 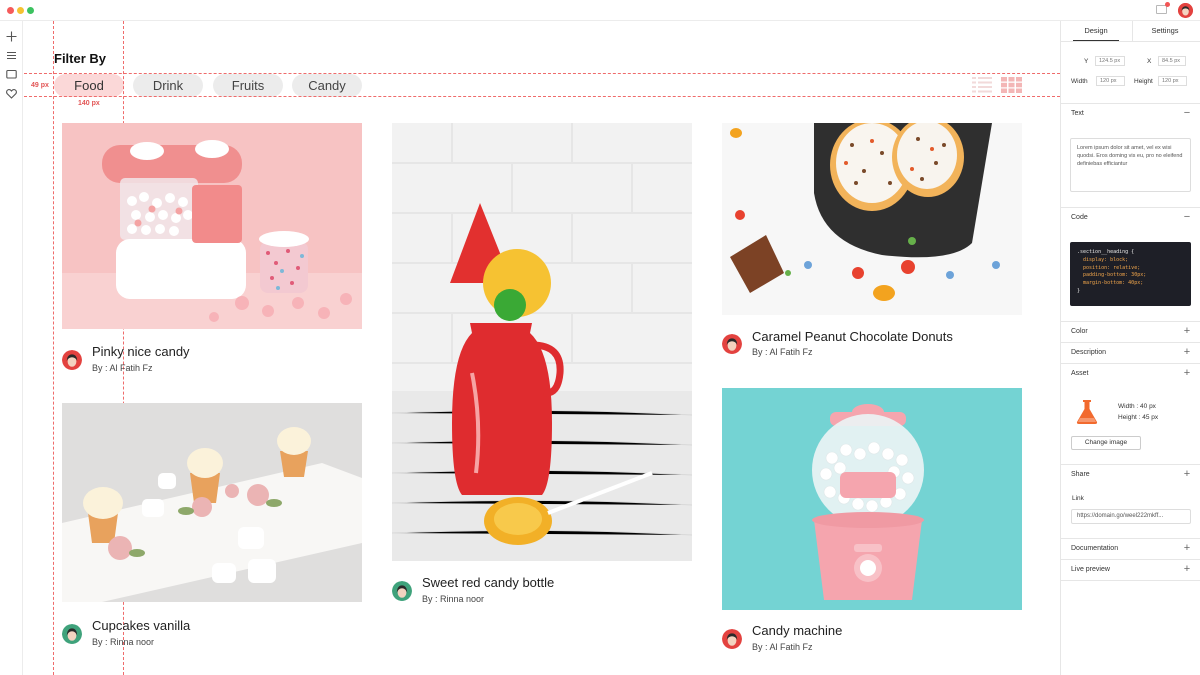 I want to click on tabs-separator, so click(x=1132, y=31).